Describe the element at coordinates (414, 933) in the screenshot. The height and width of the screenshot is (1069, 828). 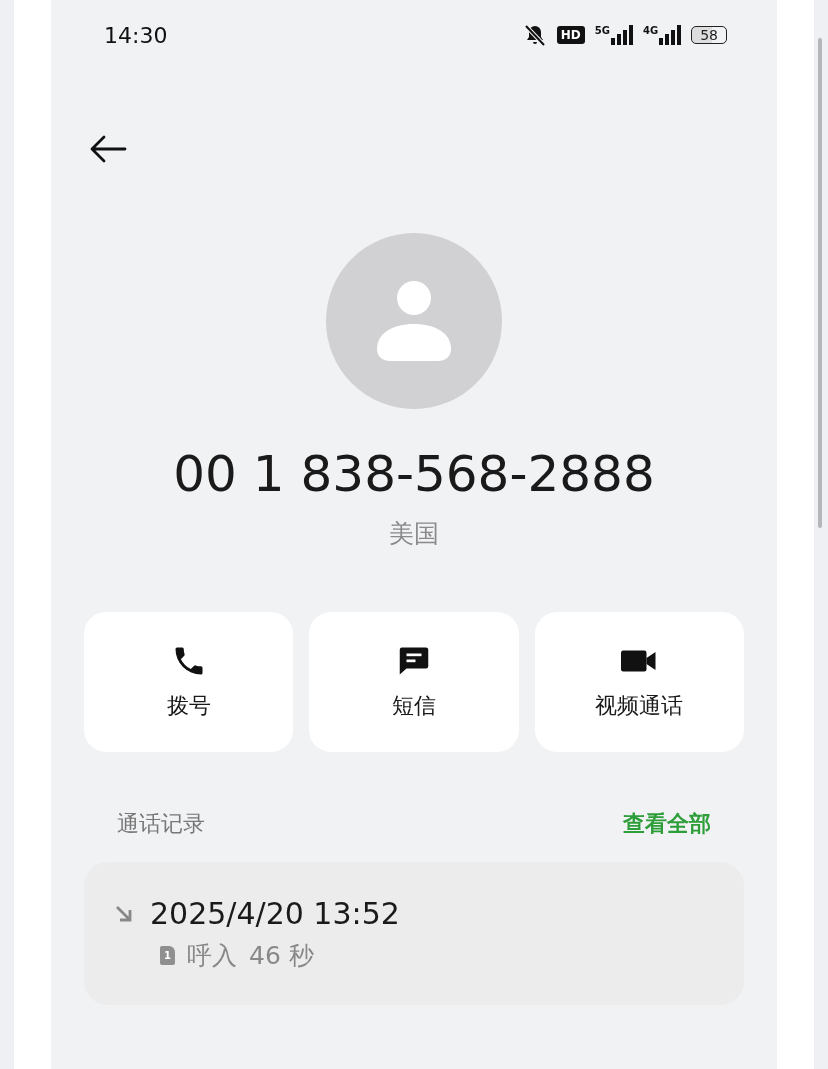
I see `call-record-card: 2025/4/20 13:52 1 呼入 46 秒` at that location.